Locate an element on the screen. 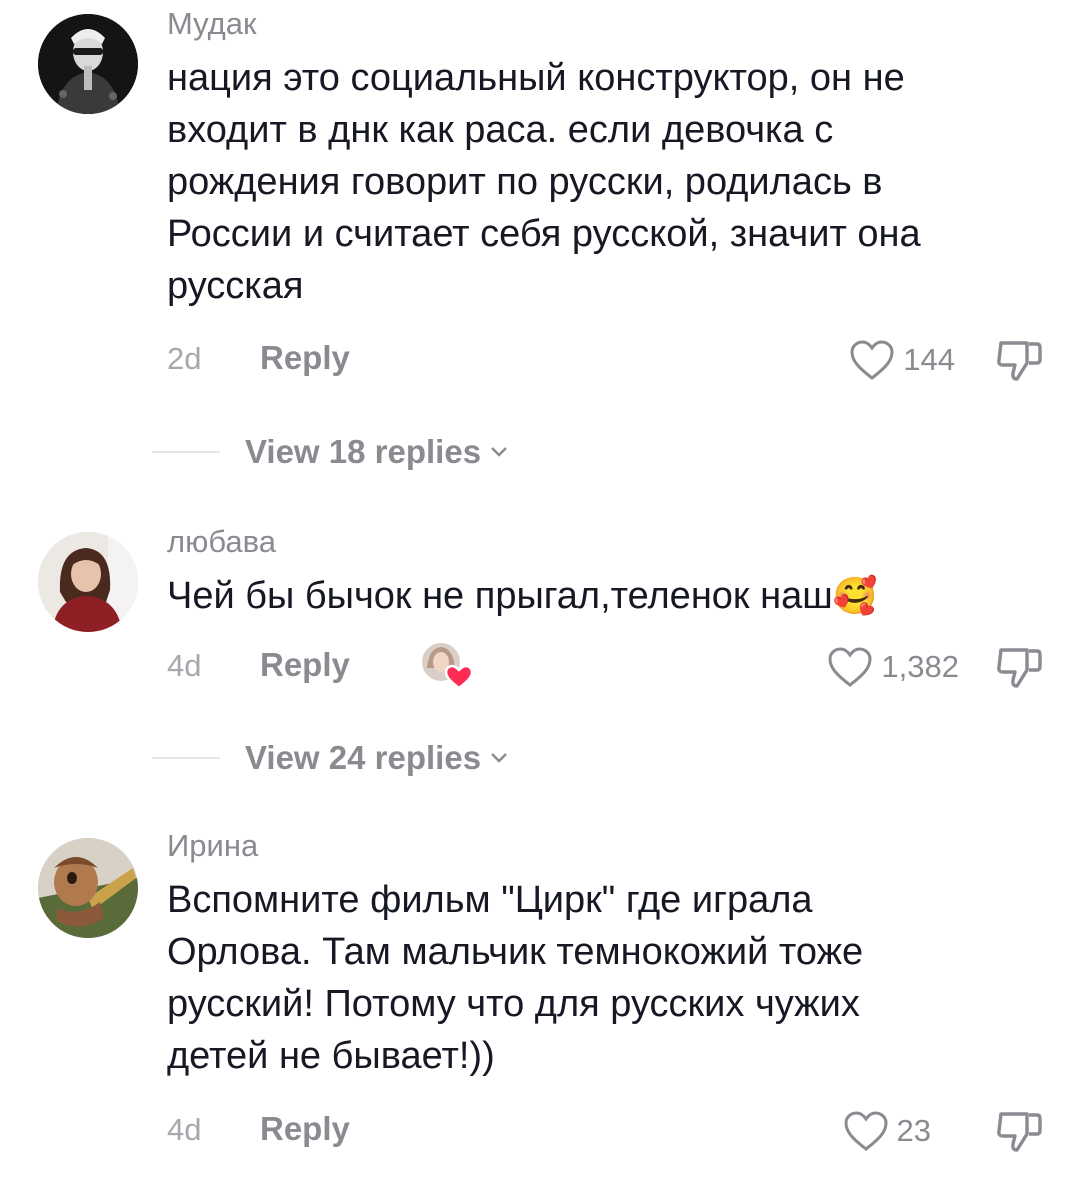  comment-username: Мудак is located at coordinates (212, 24).